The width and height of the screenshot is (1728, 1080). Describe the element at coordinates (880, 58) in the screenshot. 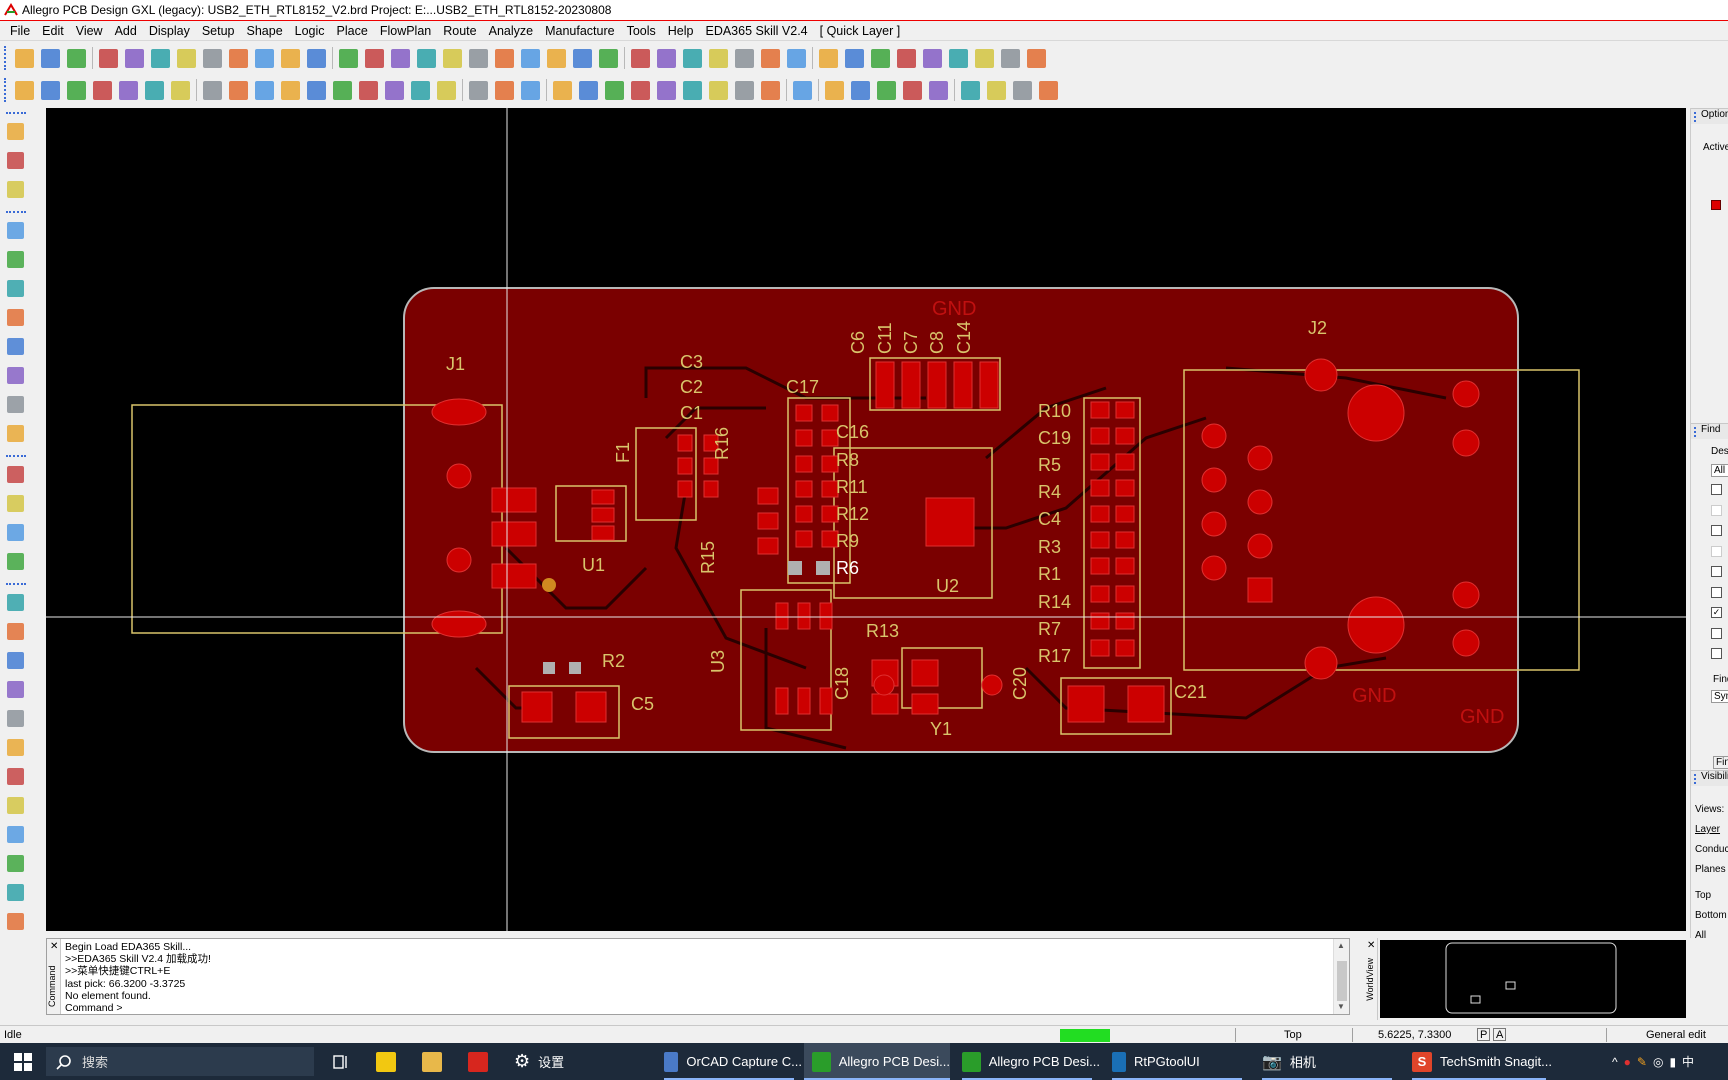

I see `number-button` at that location.